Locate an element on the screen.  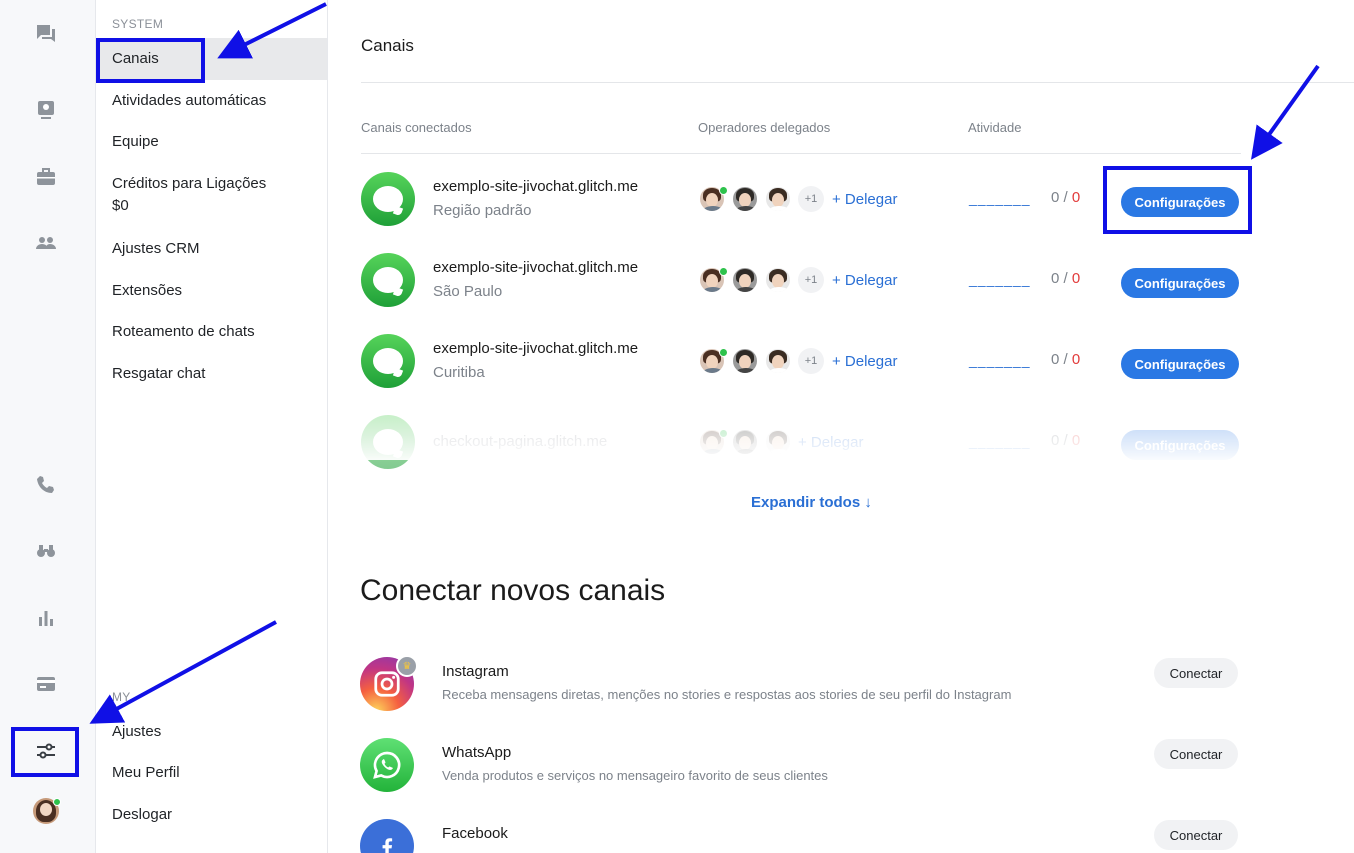
new-channel-name: Facebook is located at coordinates (475, 833).